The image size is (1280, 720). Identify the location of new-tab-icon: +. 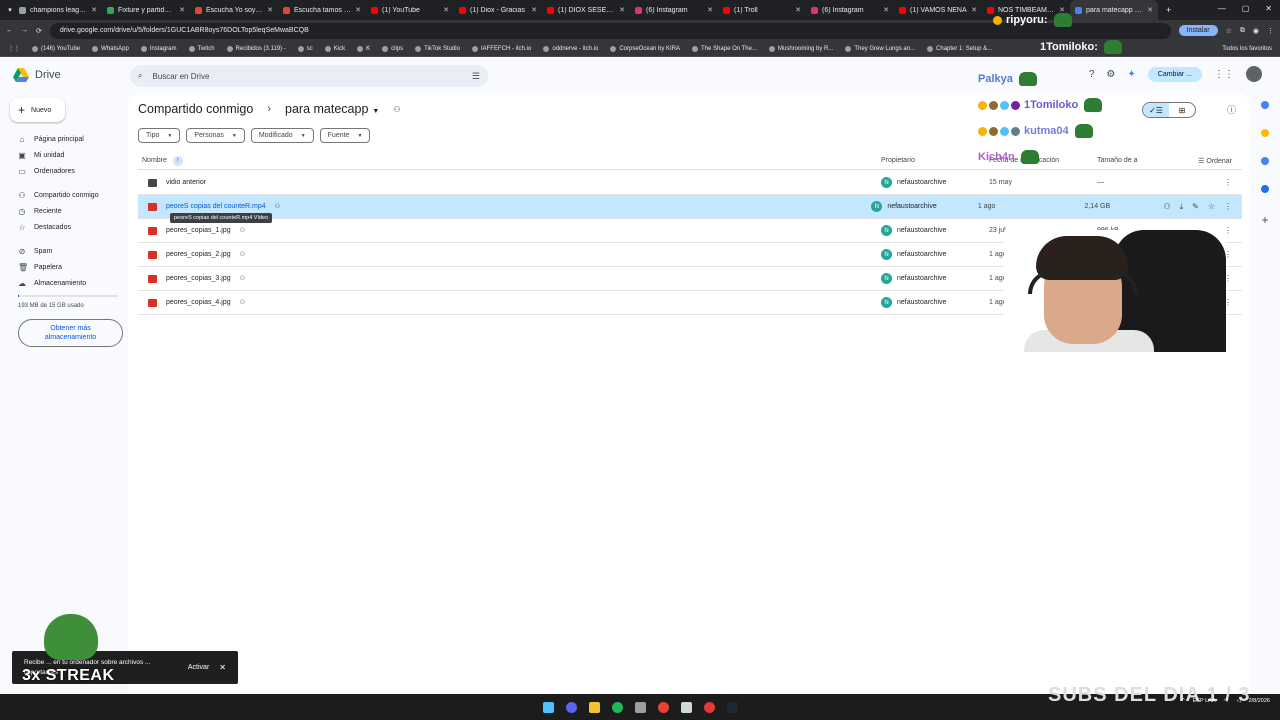
(1164, 10).